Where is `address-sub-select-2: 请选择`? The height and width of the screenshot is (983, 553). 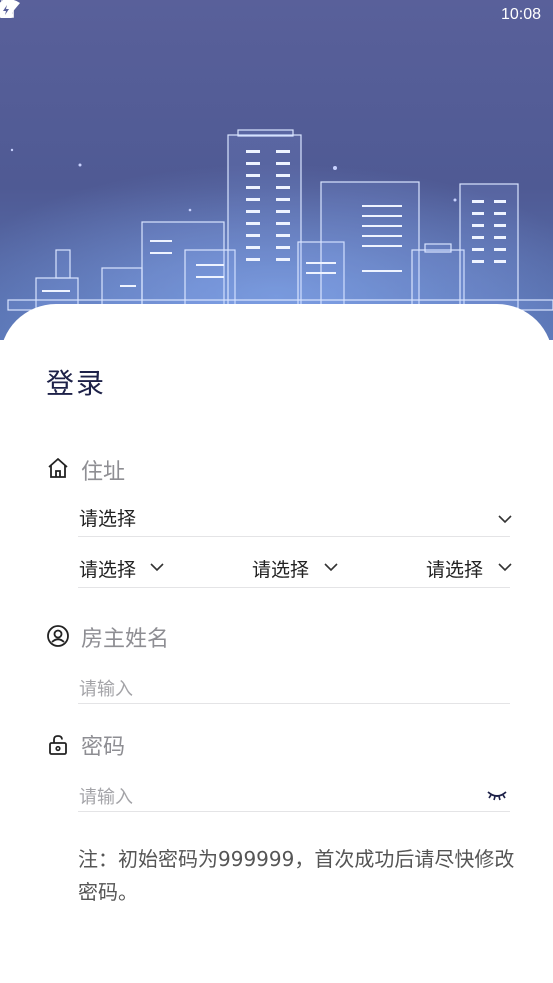
address-sub-select-2: 请选择 is located at coordinates (280, 568).